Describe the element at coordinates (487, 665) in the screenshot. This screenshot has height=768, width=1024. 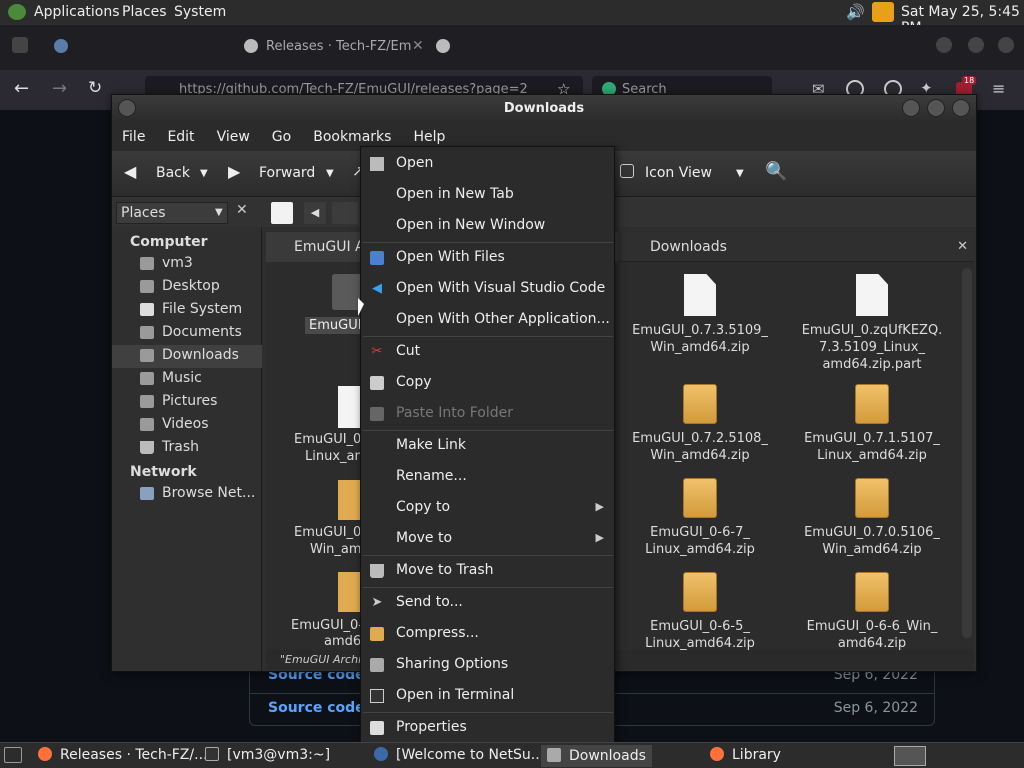
I see `menu-item-sharing-options: Sharing Options` at that location.